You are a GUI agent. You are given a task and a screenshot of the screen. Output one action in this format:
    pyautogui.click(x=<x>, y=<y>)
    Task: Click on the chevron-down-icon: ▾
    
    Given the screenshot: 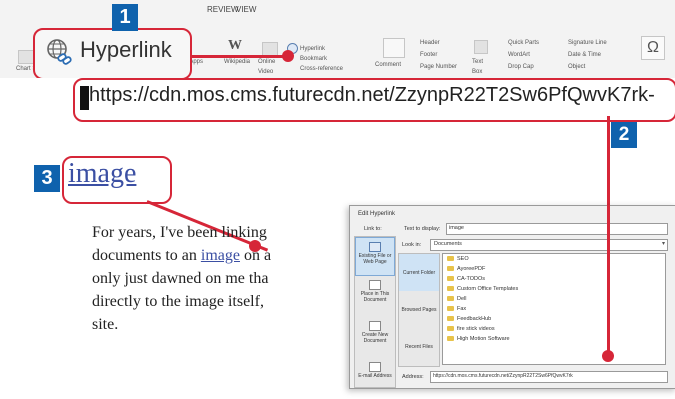 What is the action you would take?
    pyautogui.click(x=663, y=244)
    